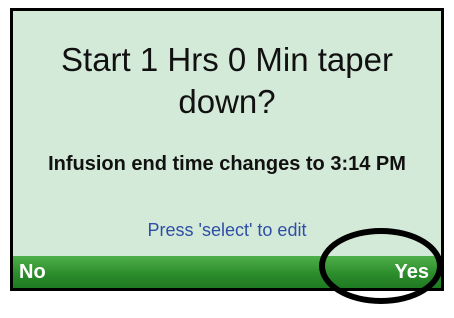 Image resolution: width=454 pixels, height=318 pixels. Describe the element at coordinates (227, 230) in the screenshot. I see `edit-hint: Press 'select' to edit` at that location.